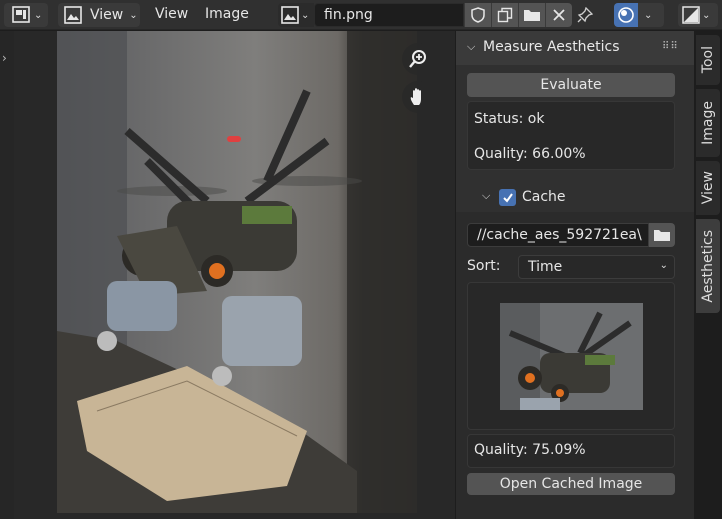  What do you see at coordinates (544, 197) in the screenshot?
I see `cache-label: Cache` at bounding box center [544, 197].